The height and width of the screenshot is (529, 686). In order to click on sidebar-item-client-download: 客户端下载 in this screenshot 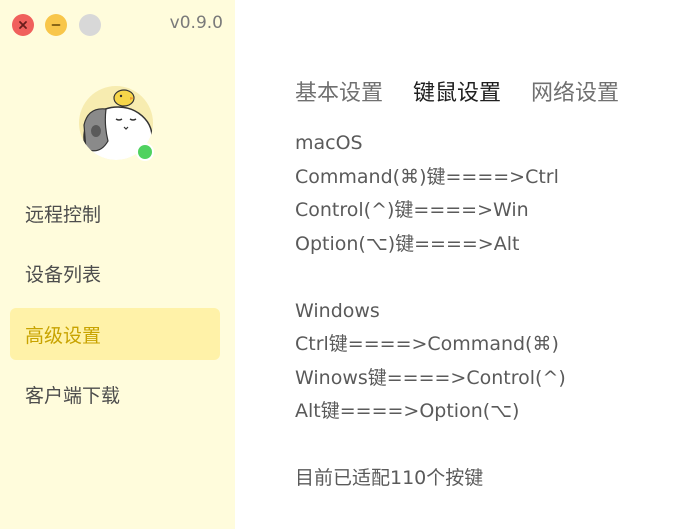, I will do `click(115, 395)`.